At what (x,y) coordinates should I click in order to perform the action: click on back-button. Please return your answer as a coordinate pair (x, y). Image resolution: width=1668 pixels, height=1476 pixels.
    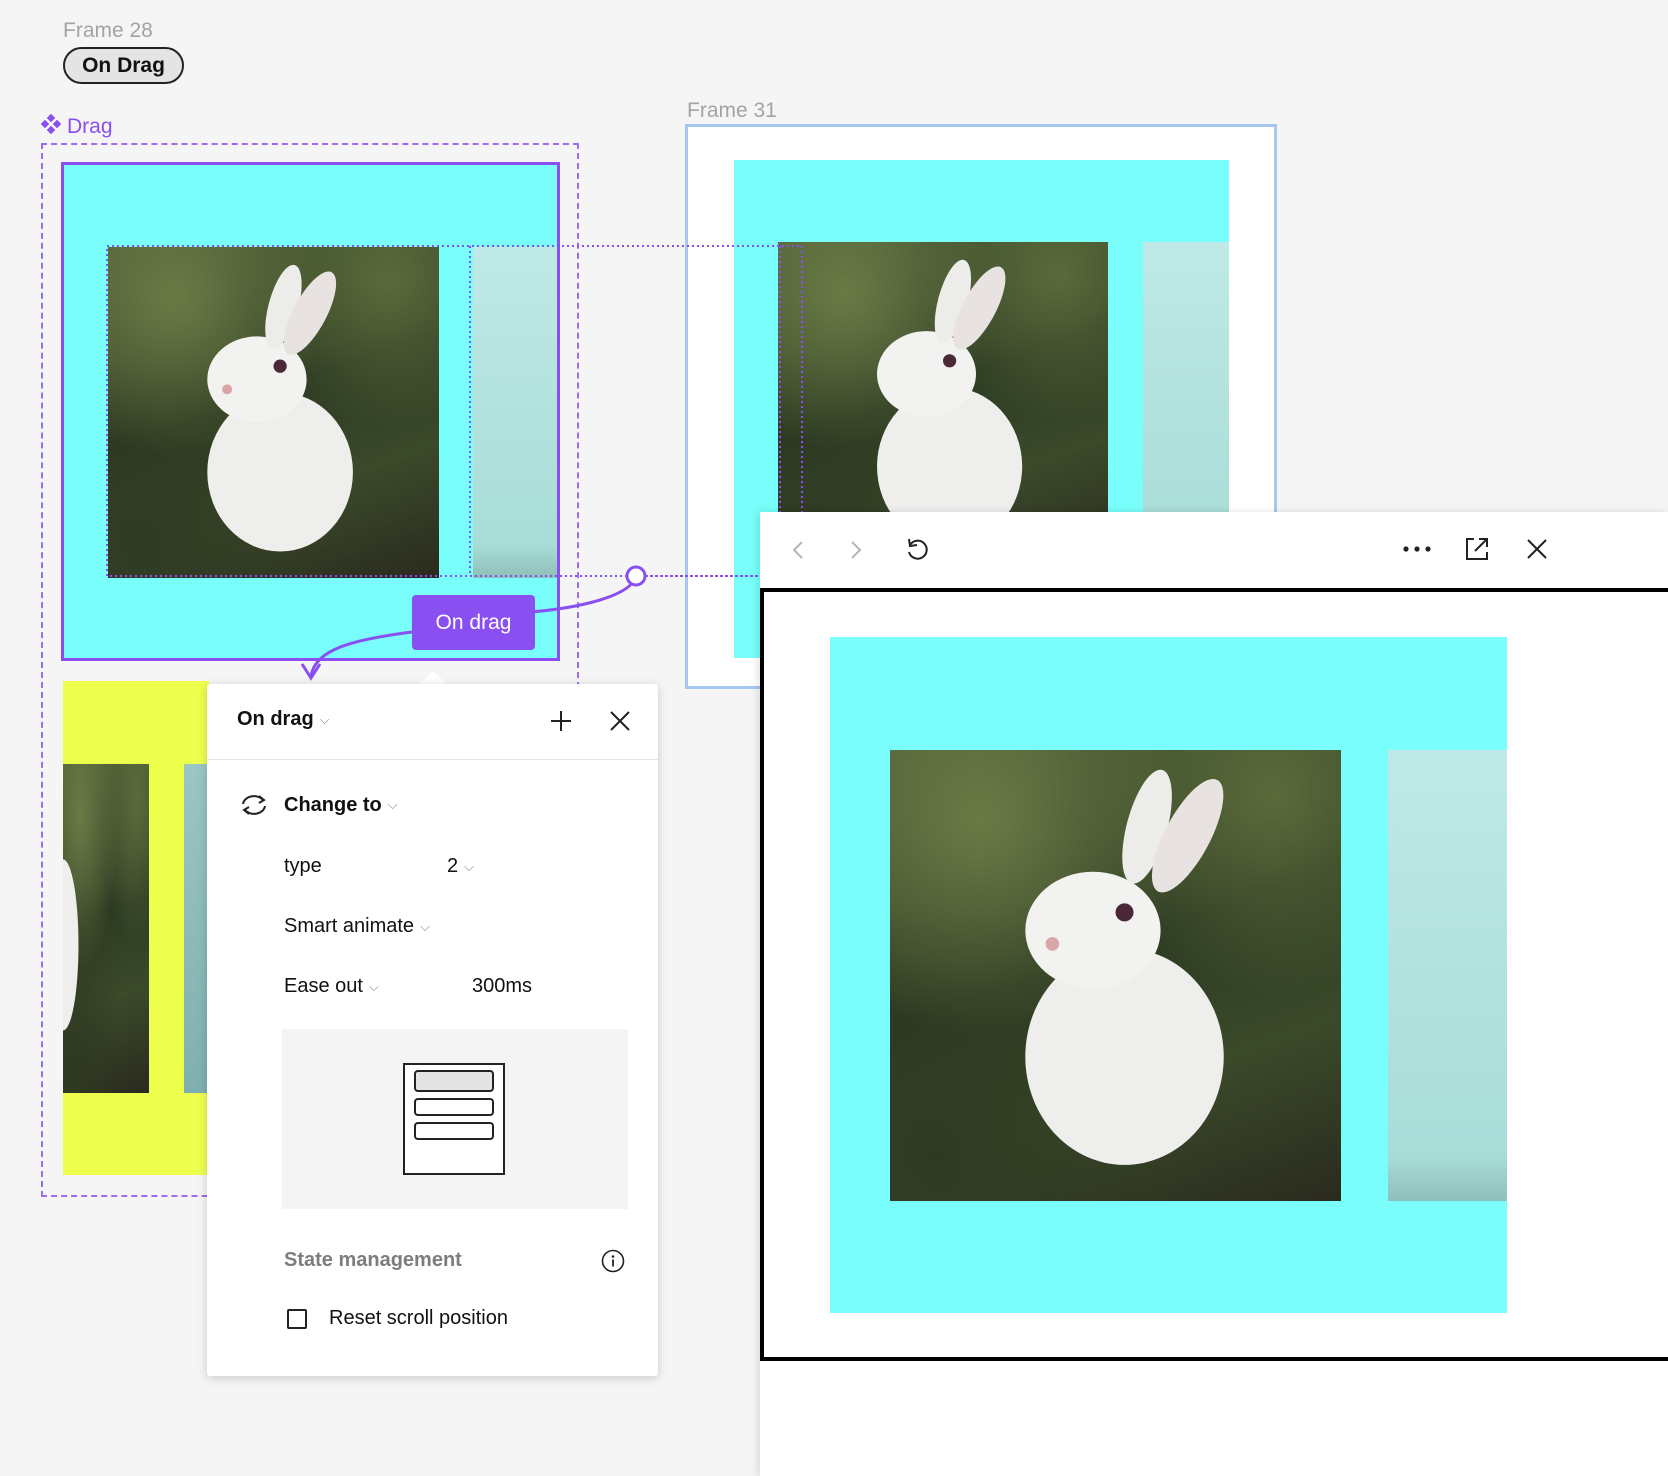
    Looking at the image, I should click on (798, 550).